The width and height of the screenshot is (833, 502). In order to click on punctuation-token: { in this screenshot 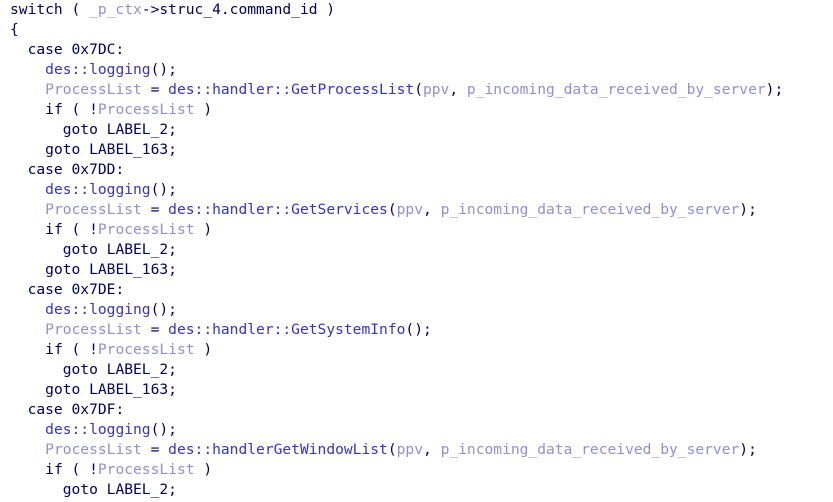, I will do `click(14, 29)`.